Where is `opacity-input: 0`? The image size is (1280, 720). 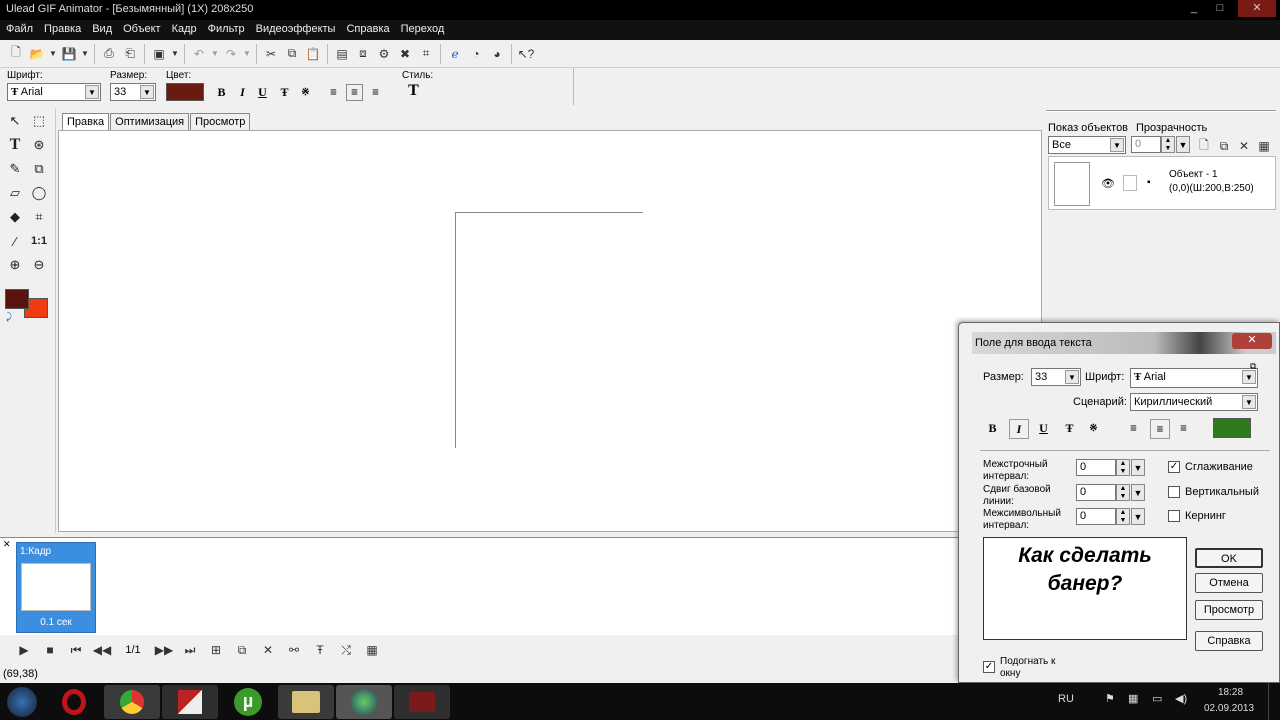 opacity-input: 0 is located at coordinates (1146, 144).